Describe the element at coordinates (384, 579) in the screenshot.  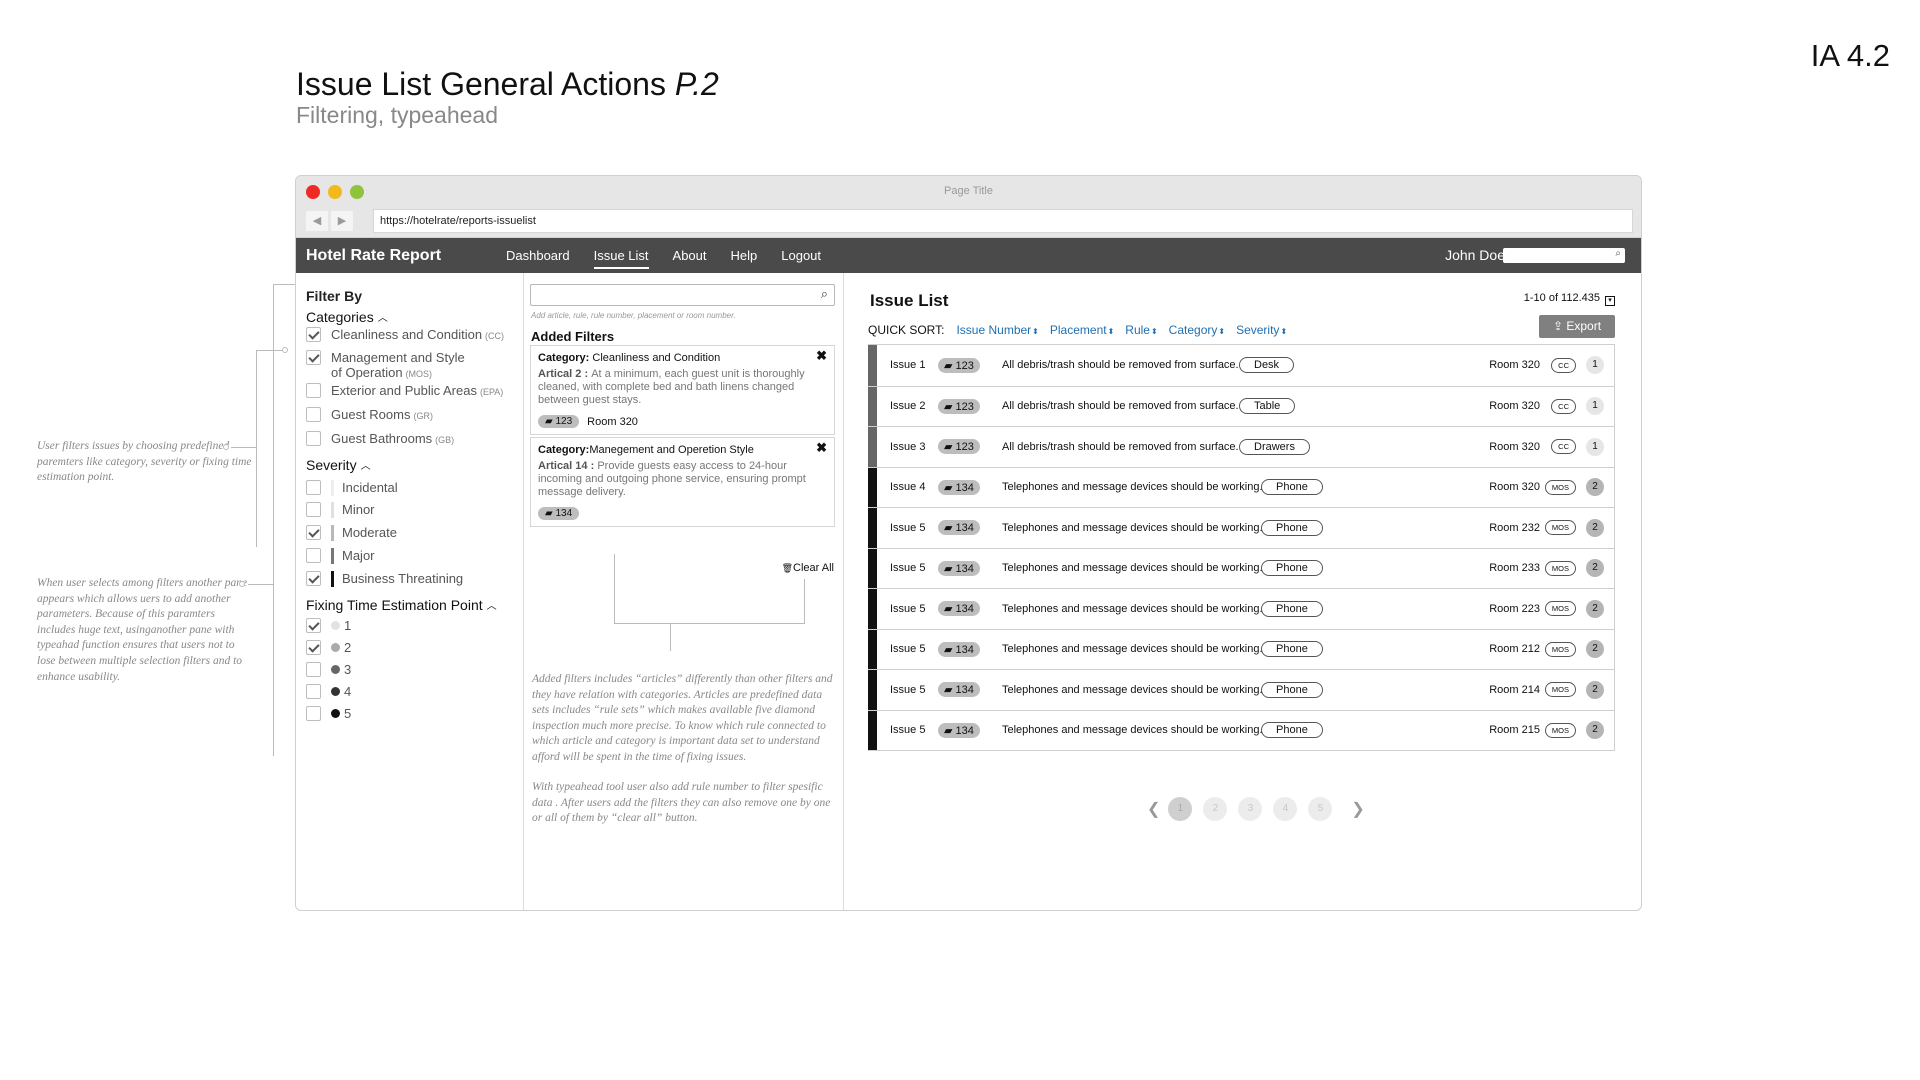
I see `severity-filter-item: Business Threatining` at that location.